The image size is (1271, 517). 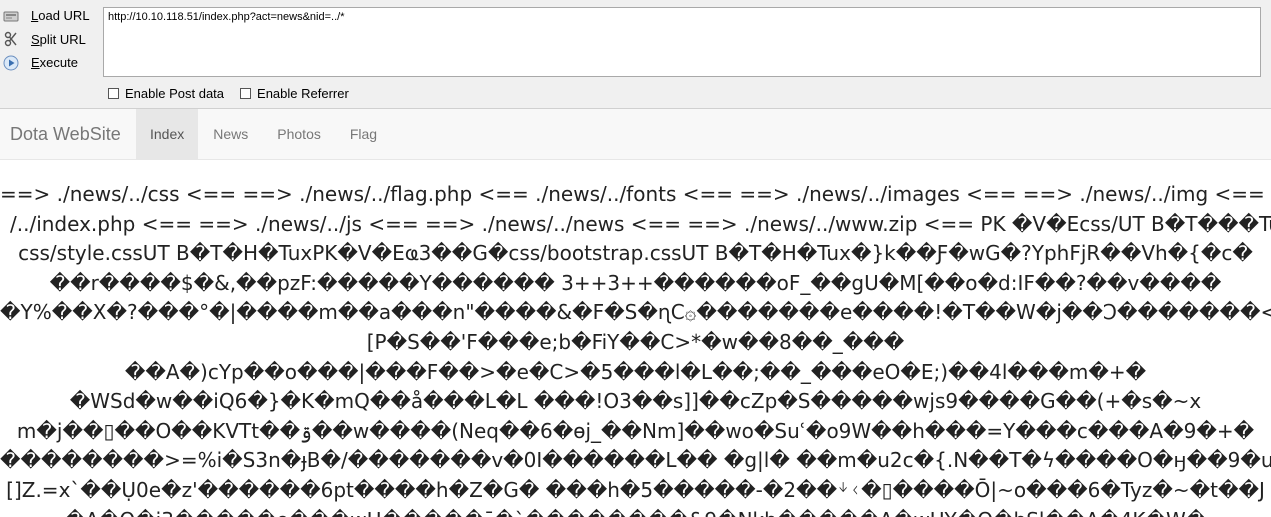 I want to click on enable-post-data-option: Enable Post data, so click(x=166, y=93).